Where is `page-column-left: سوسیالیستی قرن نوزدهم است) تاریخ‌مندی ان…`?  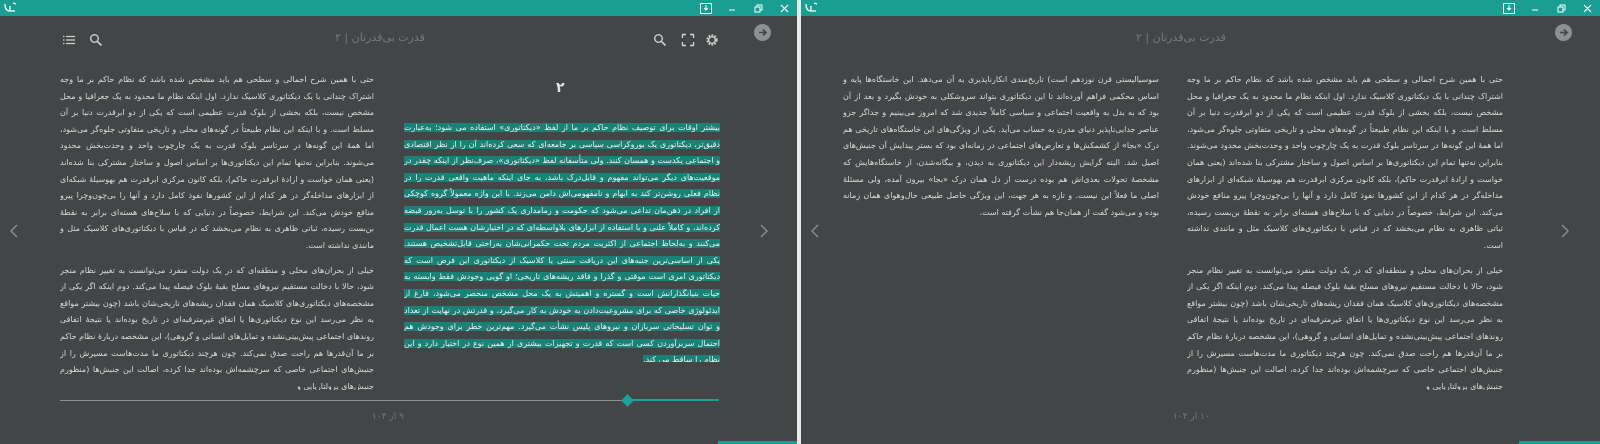
page-column-left: سوسیالیستی قرن نوزدهم است) تاریخ‌مندی ان… is located at coordinates (1001, 152).